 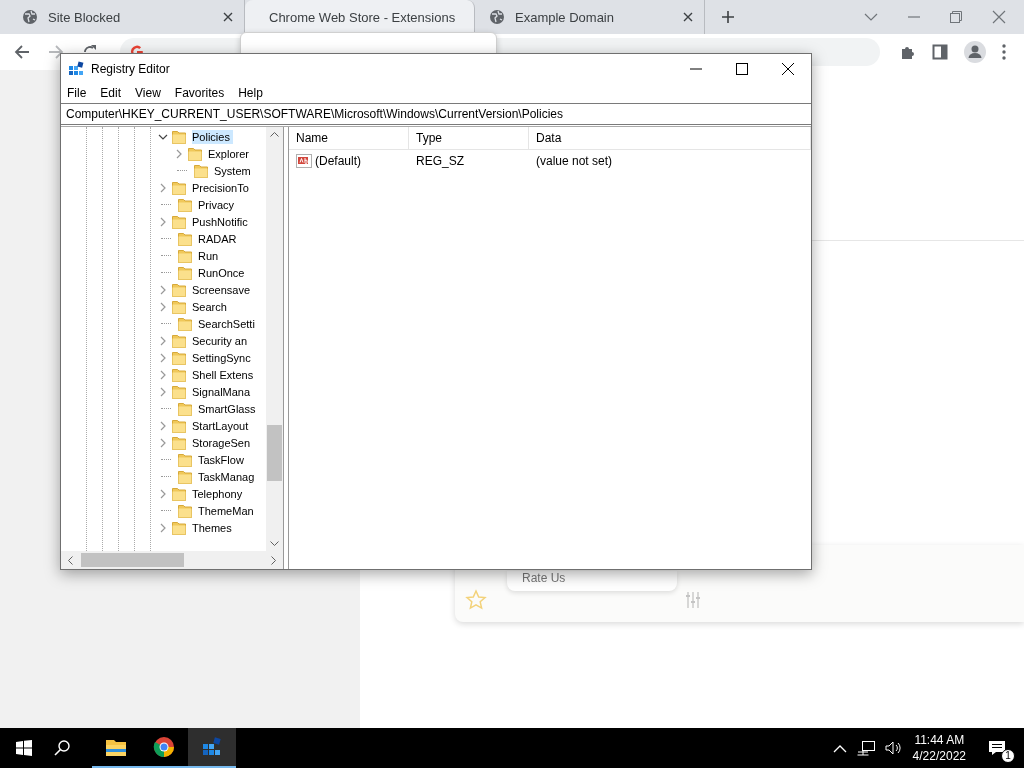 What do you see at coordinates (62, 748) in the screenshot?
I see `search-icon` at bounding box center [62, 748].